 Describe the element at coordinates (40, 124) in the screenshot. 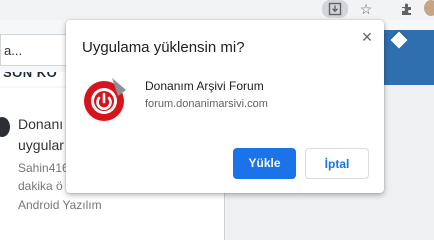

I see `post-title-line1: Donanı` at that location.